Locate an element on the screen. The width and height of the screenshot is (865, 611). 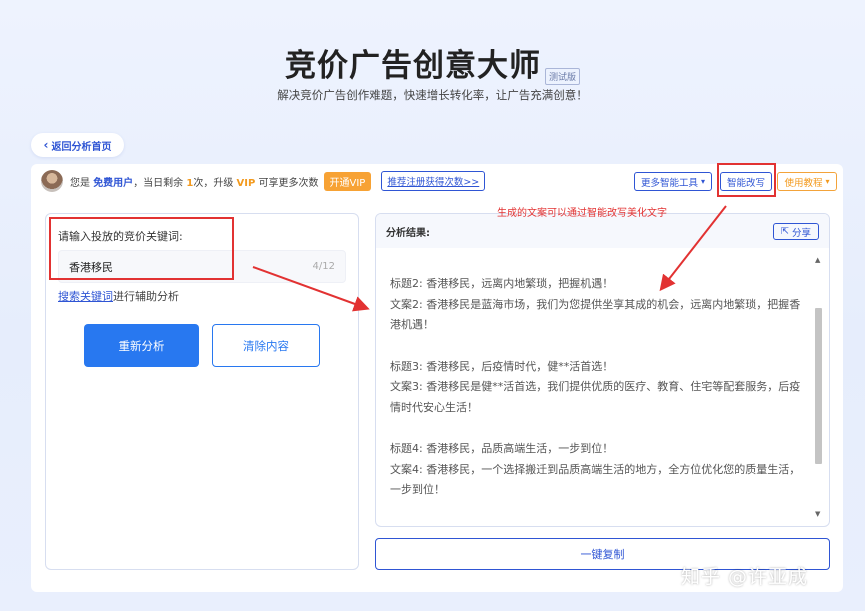
open-vip-button: 开通VIP is located at coordinates (347, 181).